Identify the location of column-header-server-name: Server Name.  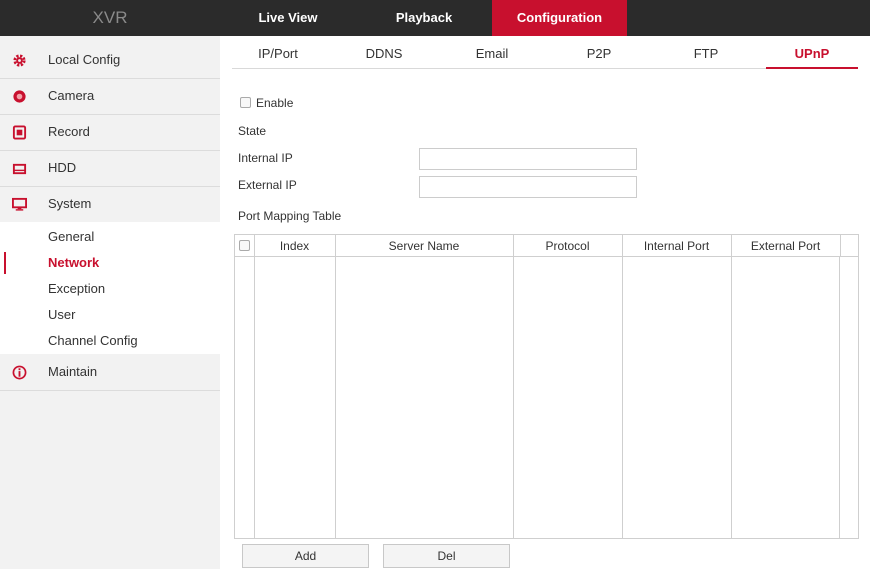
(424, 246).